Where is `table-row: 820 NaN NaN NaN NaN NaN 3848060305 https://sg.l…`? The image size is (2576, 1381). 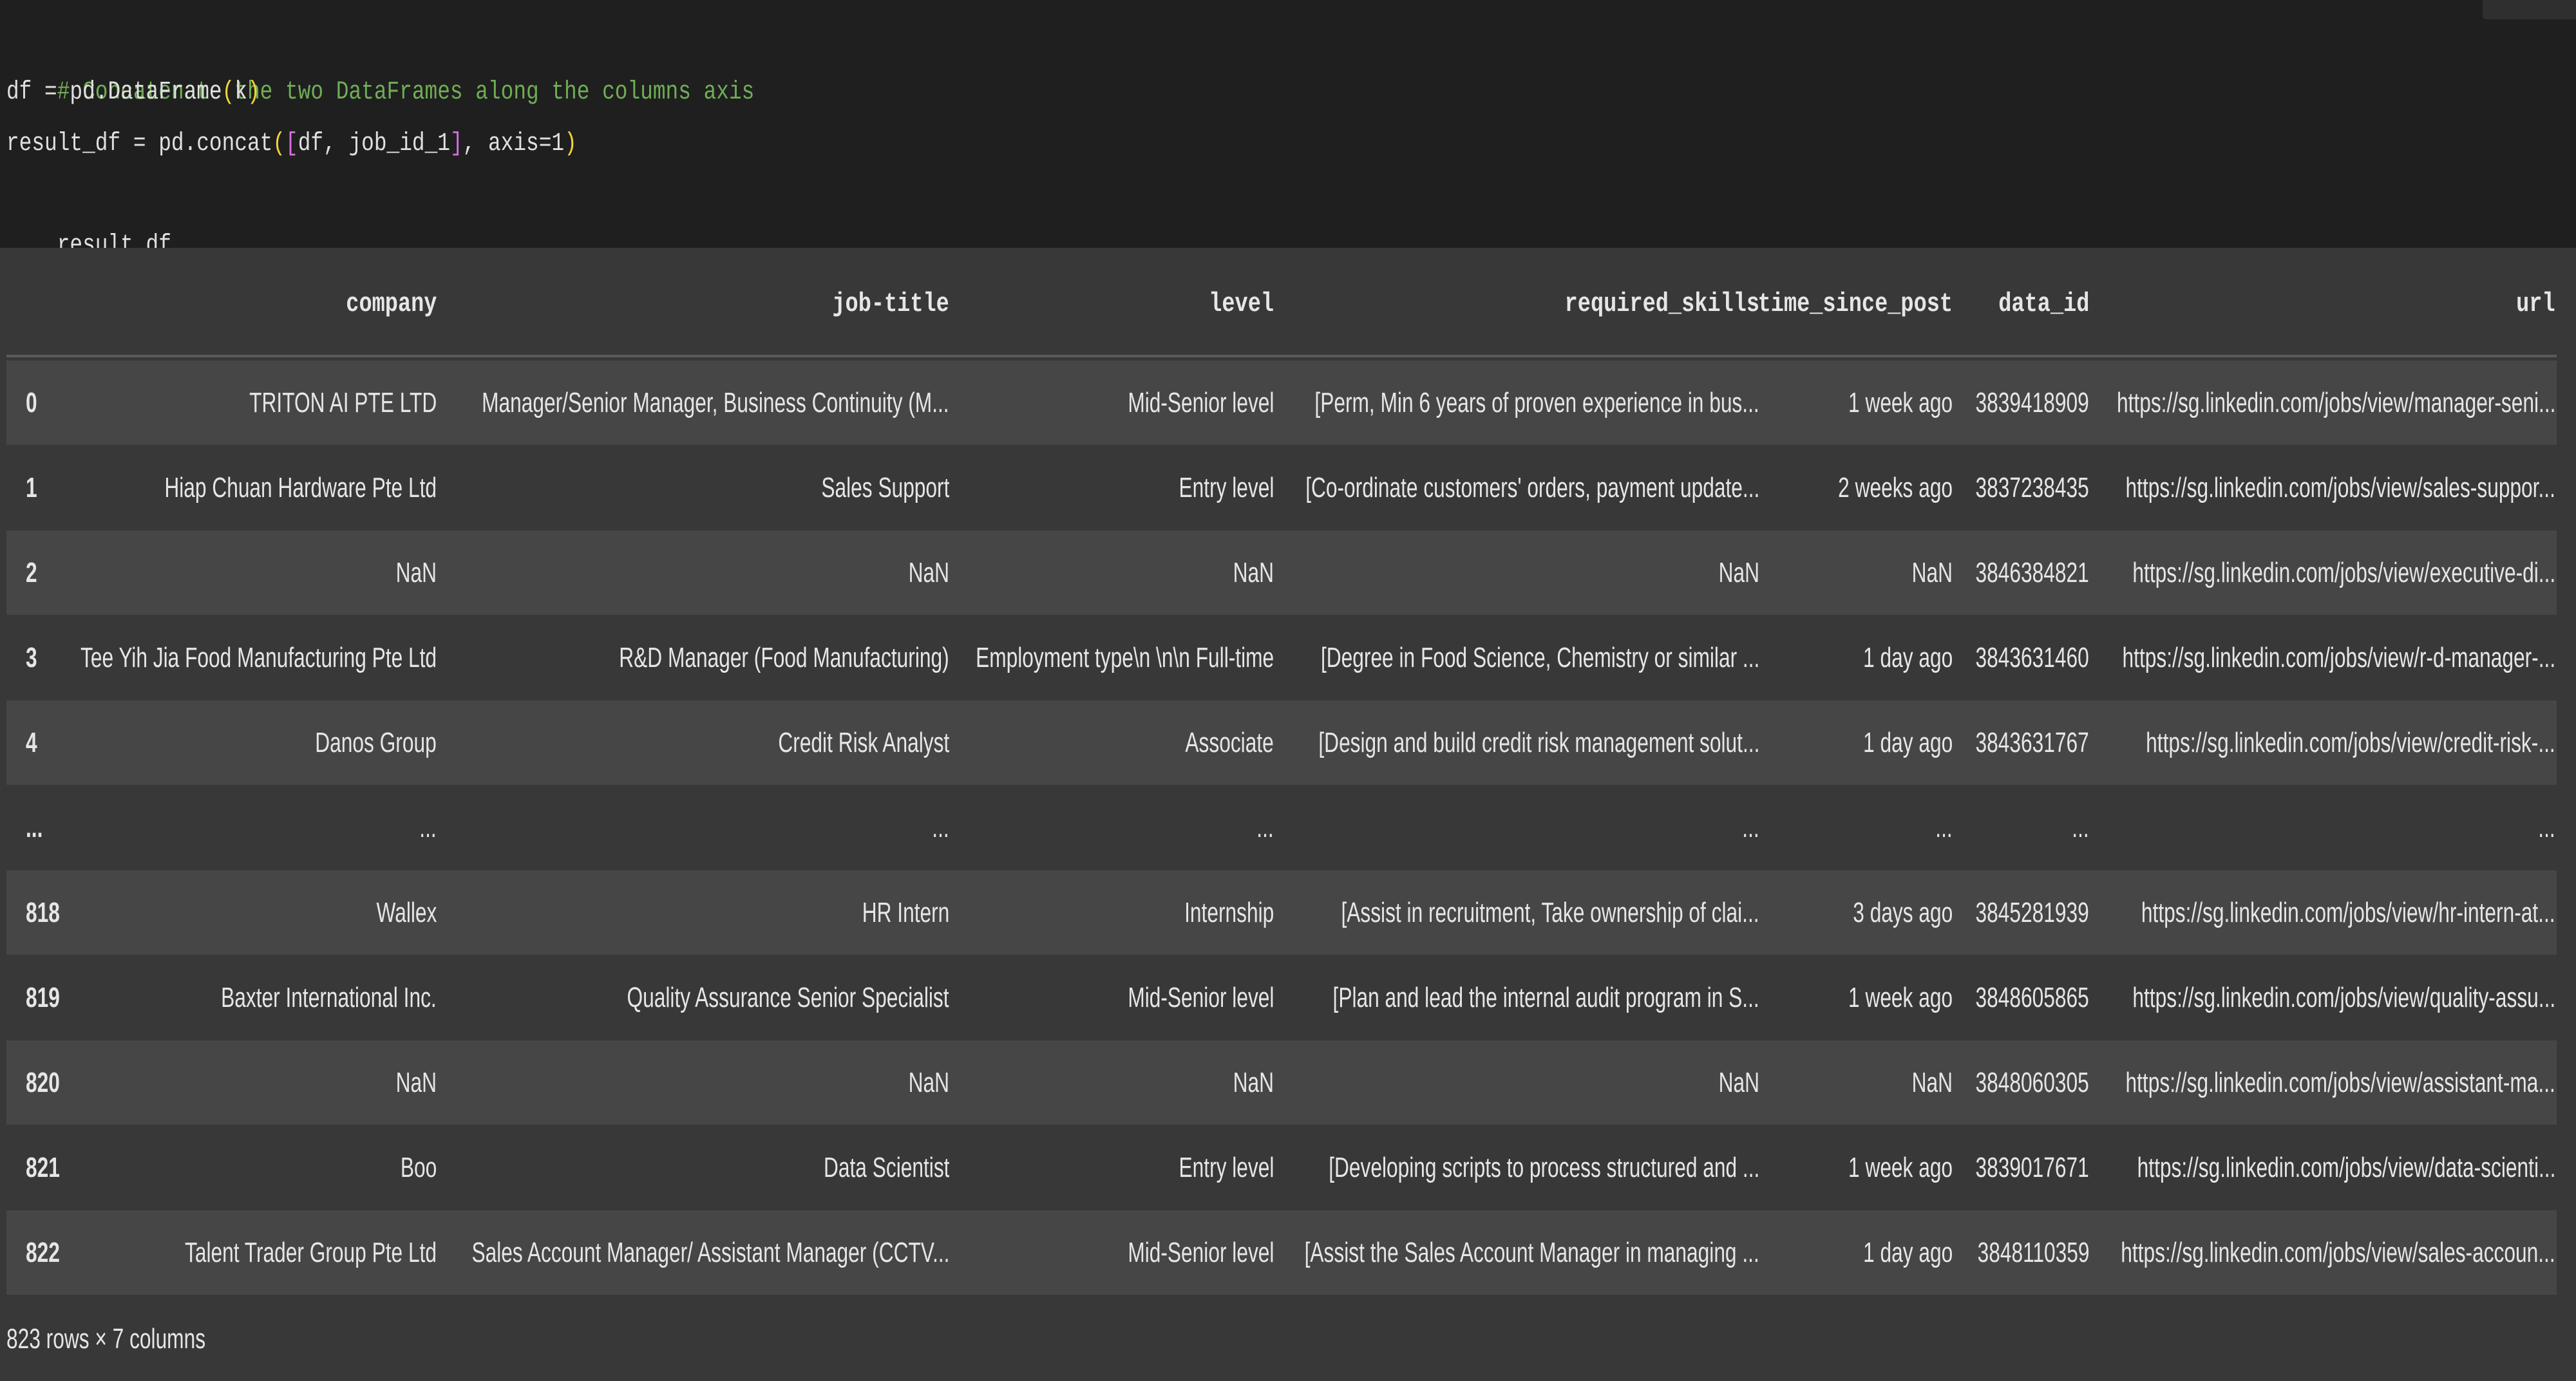 table-row: 820 NaN NaN NaN NaN NaN 3848060305 https://sg.l… is located at coordinates (1282, 1082).